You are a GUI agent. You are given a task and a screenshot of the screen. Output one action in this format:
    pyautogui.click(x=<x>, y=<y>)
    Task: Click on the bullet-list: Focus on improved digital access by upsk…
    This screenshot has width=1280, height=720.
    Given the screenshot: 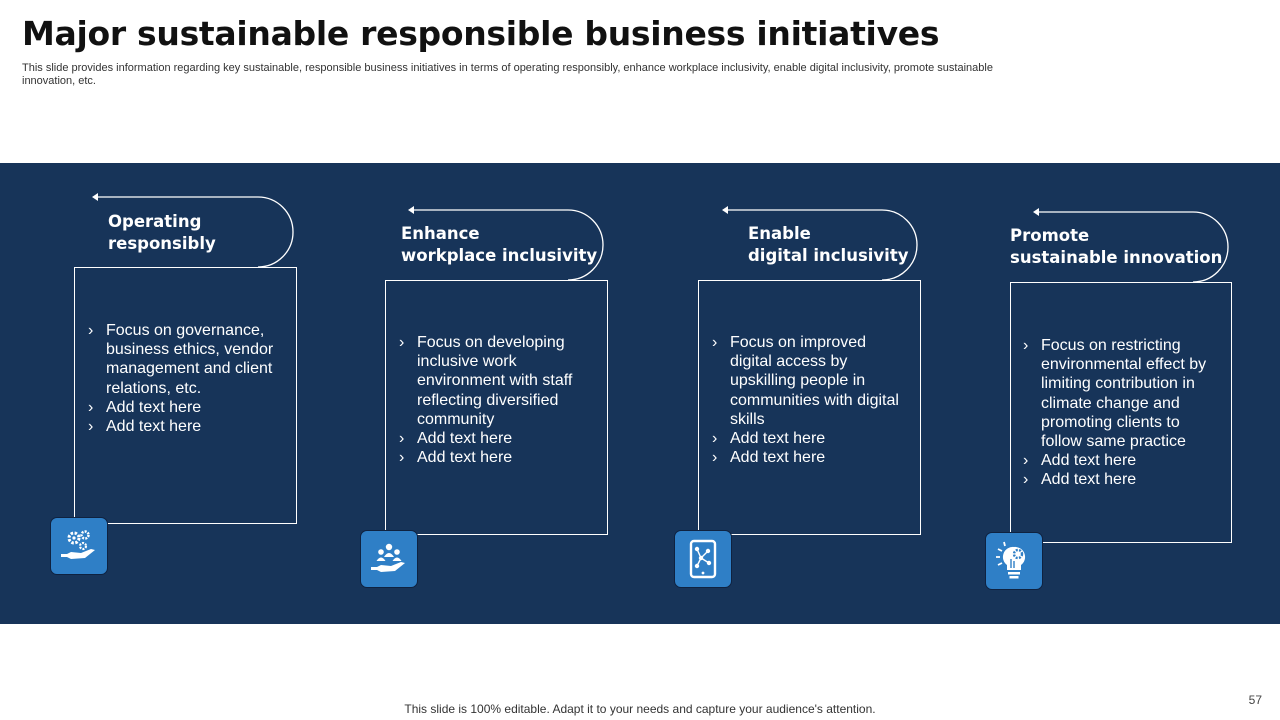 What is the action you would take?
    pyautogui.click(x=810, y=400)
    